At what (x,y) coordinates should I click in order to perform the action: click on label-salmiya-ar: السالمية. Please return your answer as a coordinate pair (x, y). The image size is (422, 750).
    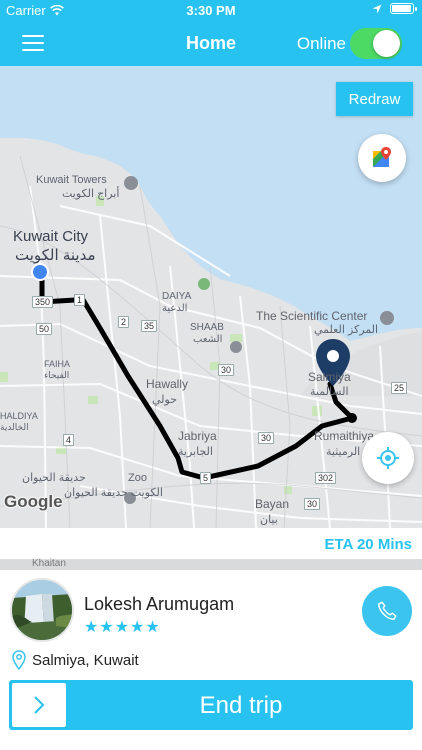
    Looking at the image, I should click on (329, 392).